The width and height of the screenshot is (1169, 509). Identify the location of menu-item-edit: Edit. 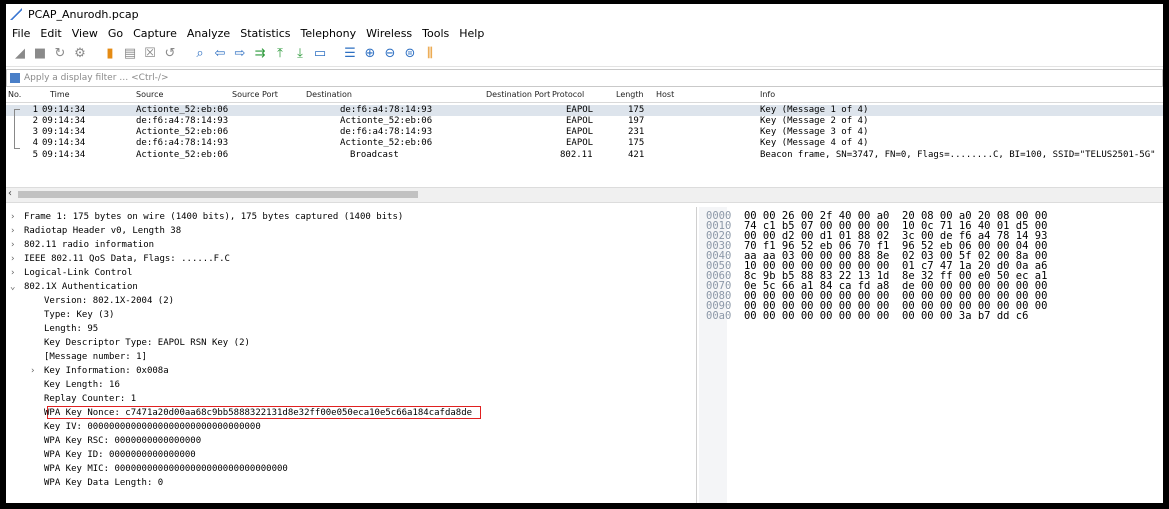
(51, 33).